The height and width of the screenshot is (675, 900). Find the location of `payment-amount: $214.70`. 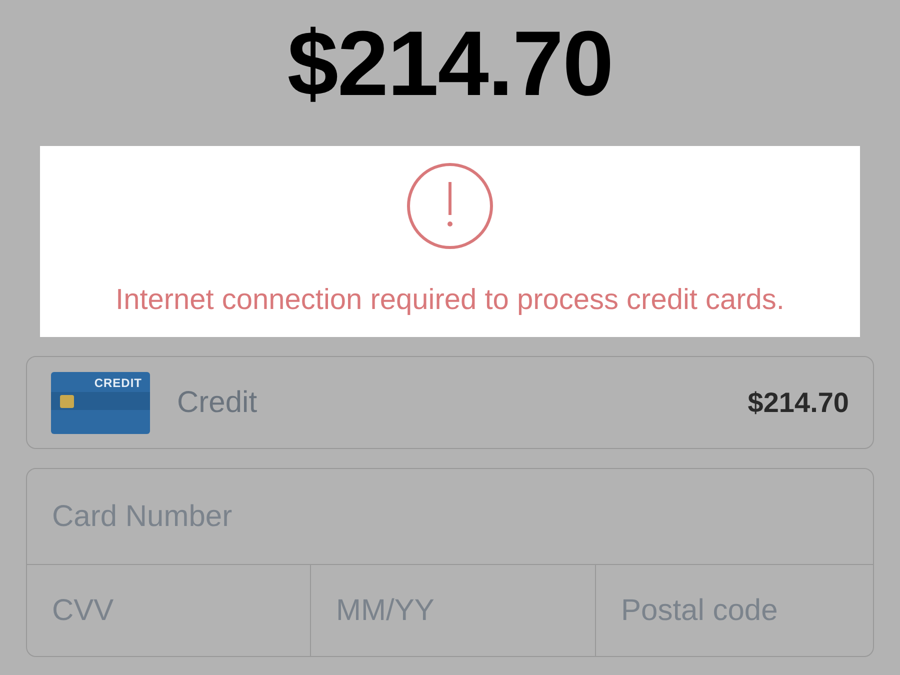

payment-amount: $214.70 is located at coordinates (798, 402).